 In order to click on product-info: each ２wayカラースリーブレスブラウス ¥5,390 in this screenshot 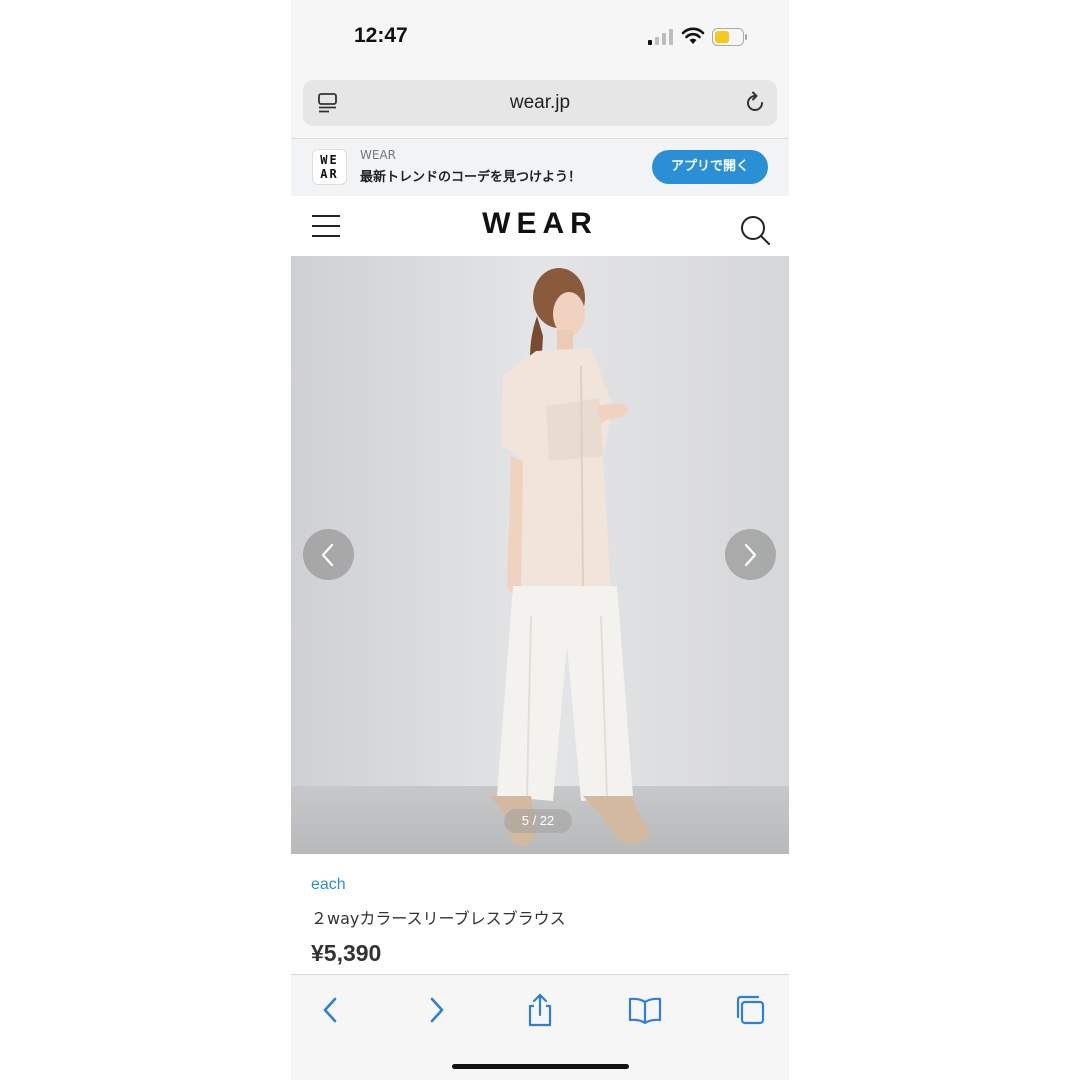, I will do `click(540, 914)`.